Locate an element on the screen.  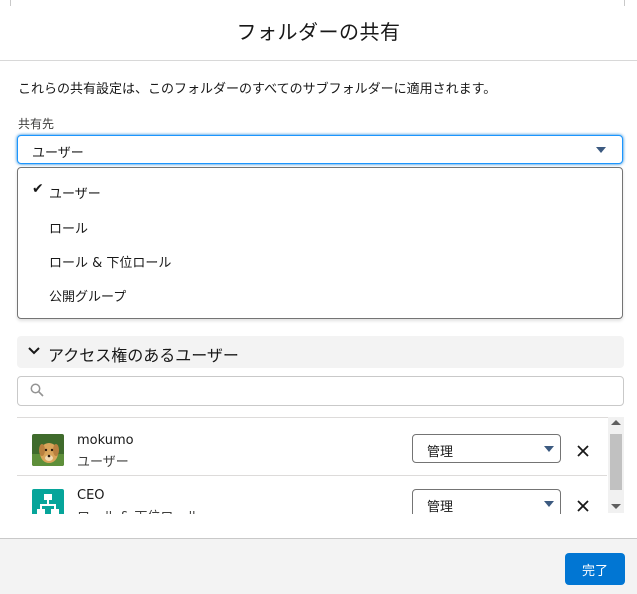
option-public-group: 公開グループ is located at coordinates (320, 295).